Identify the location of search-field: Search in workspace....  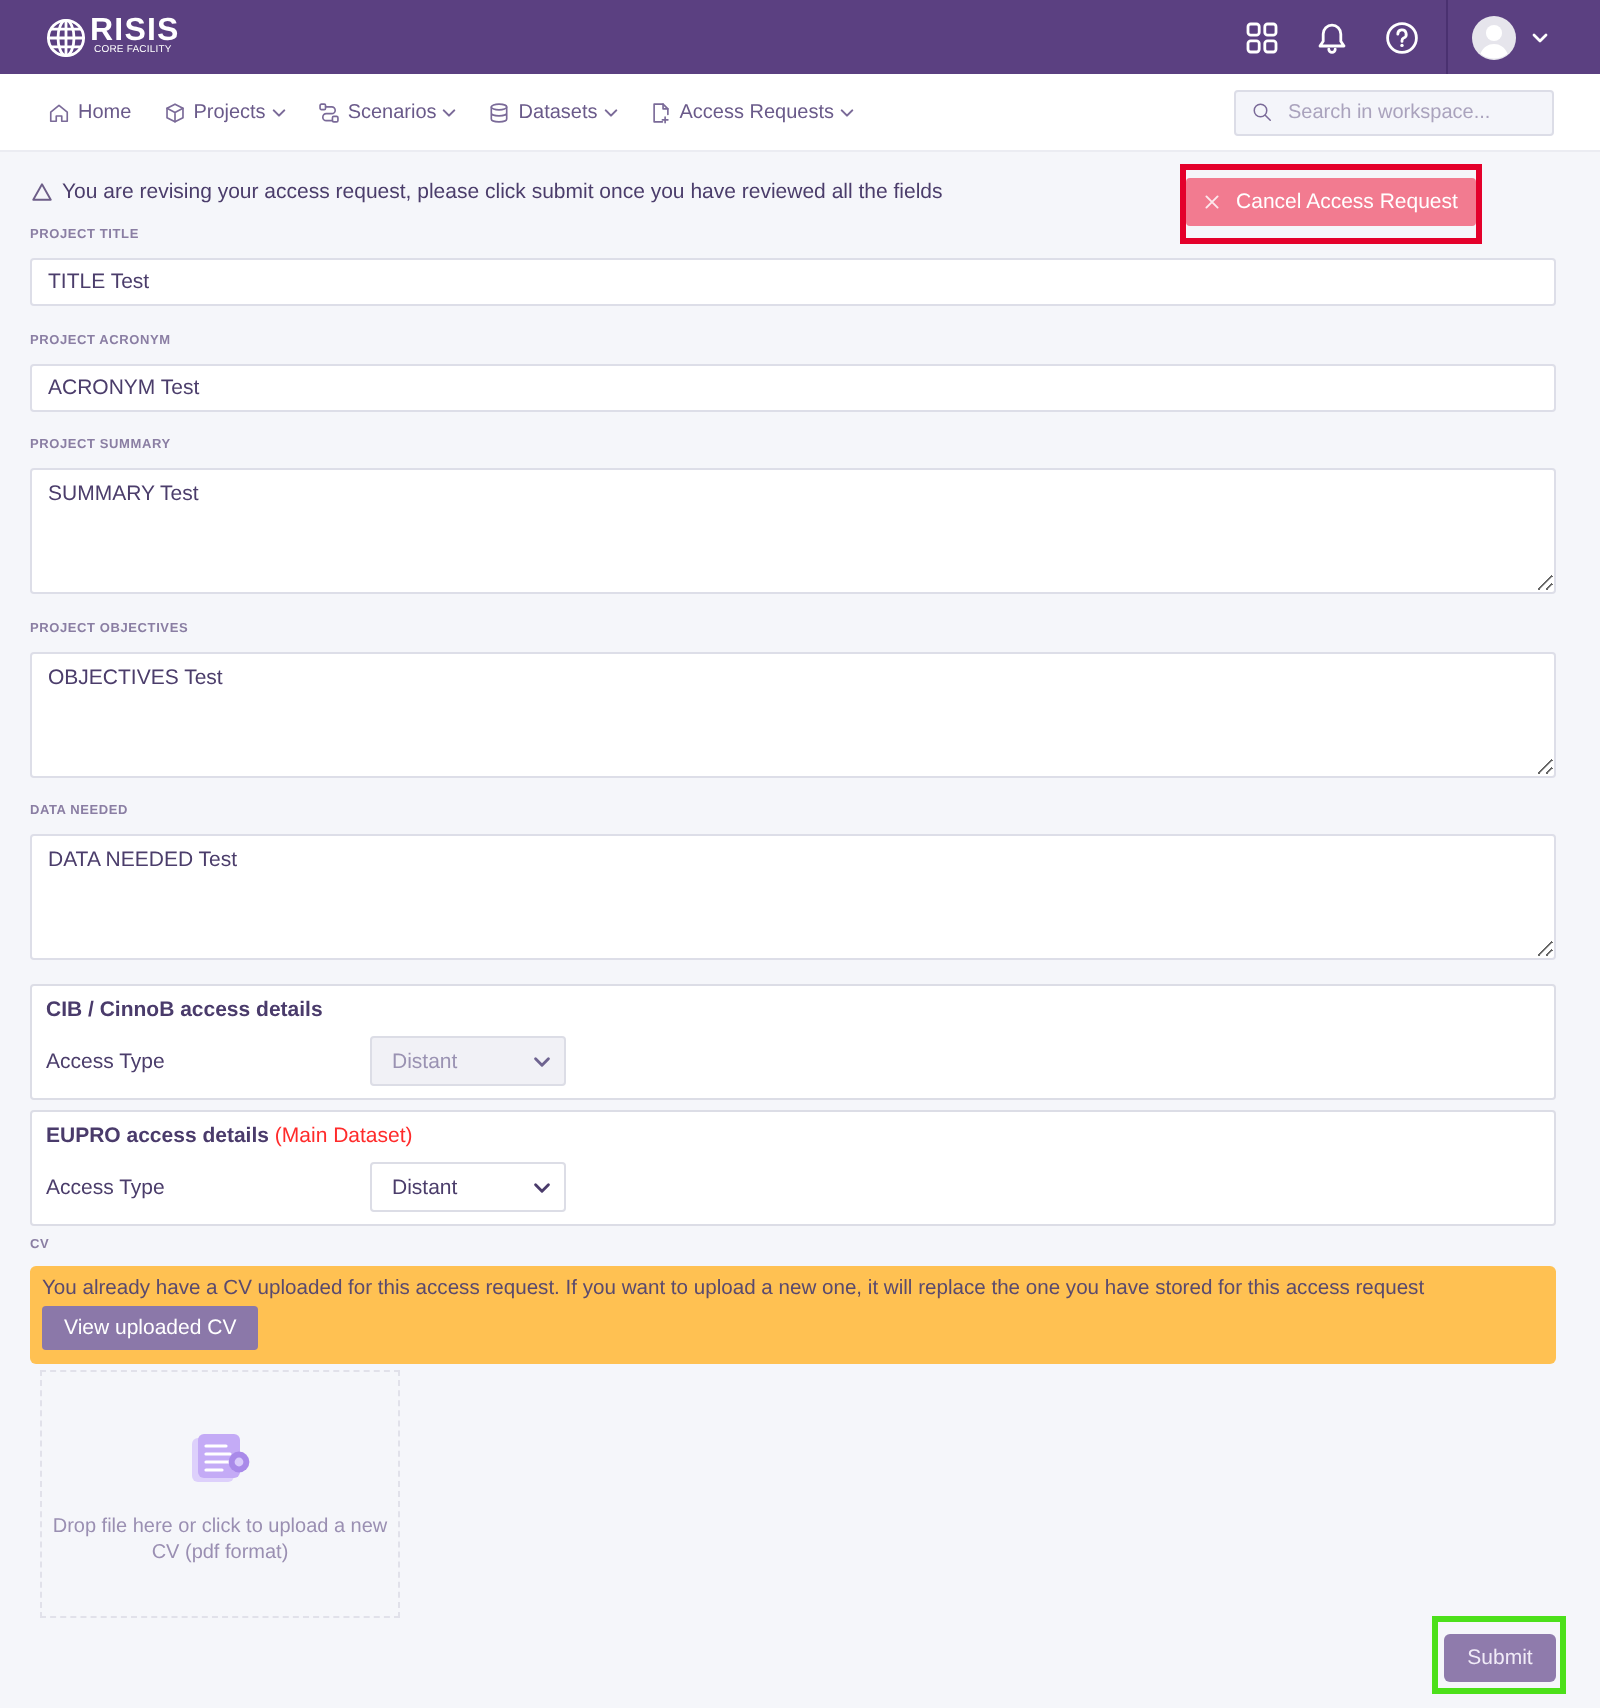
(1394, 112).